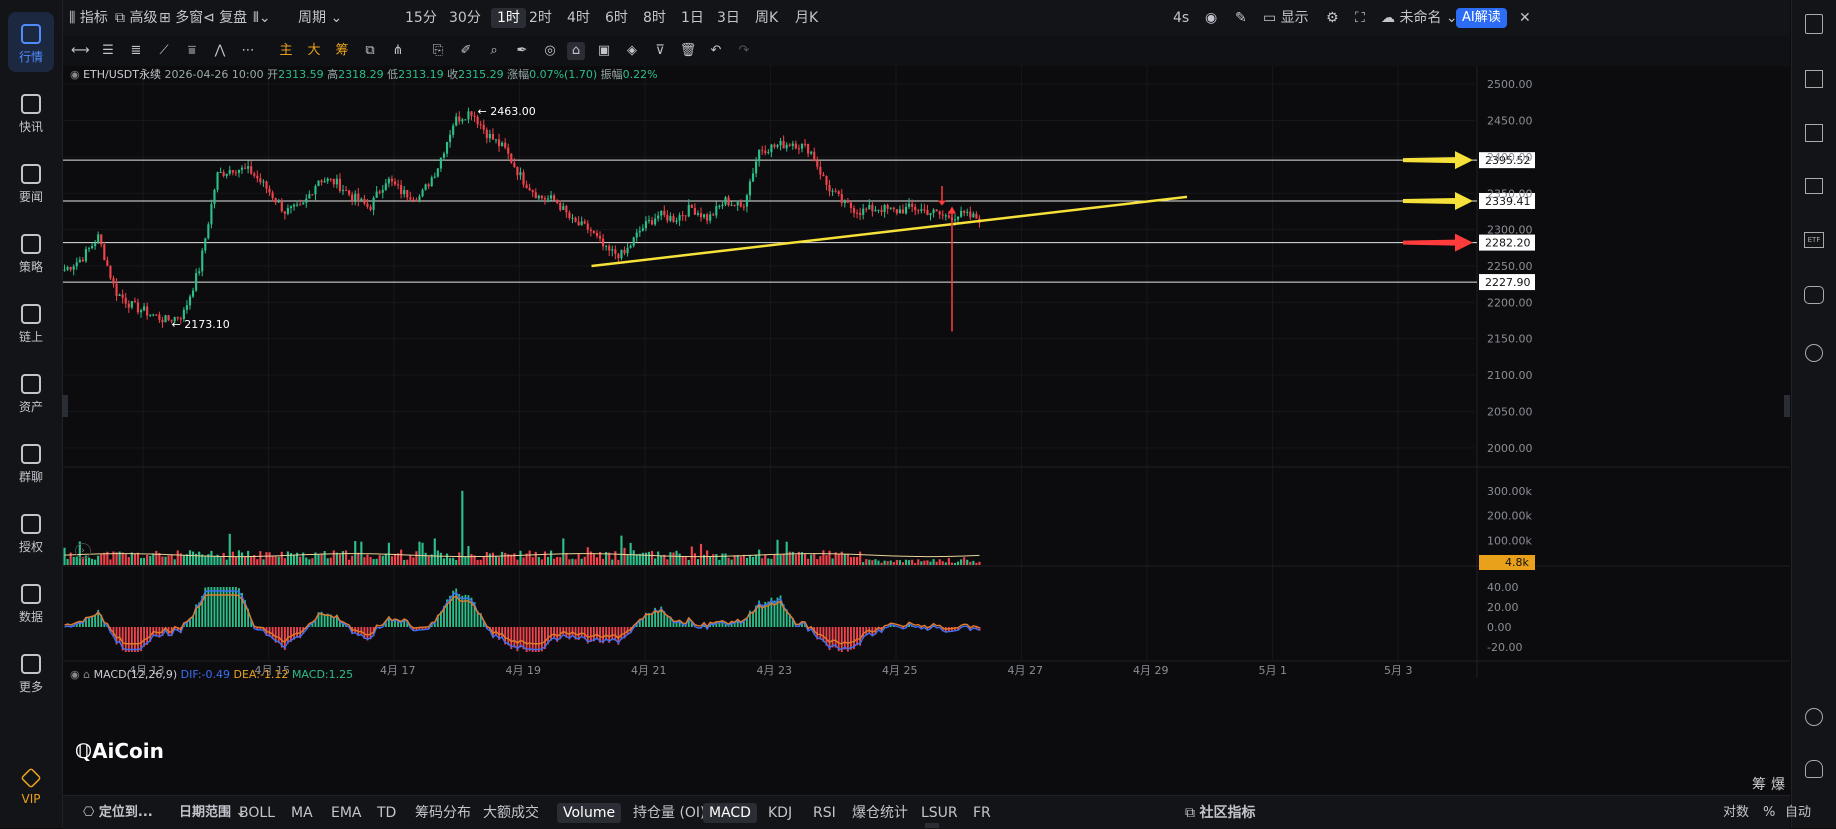 Image resolution: width=1836 pixels, height=829 pixels. I want to click on bottom-drag-handle, so click(932, 825).